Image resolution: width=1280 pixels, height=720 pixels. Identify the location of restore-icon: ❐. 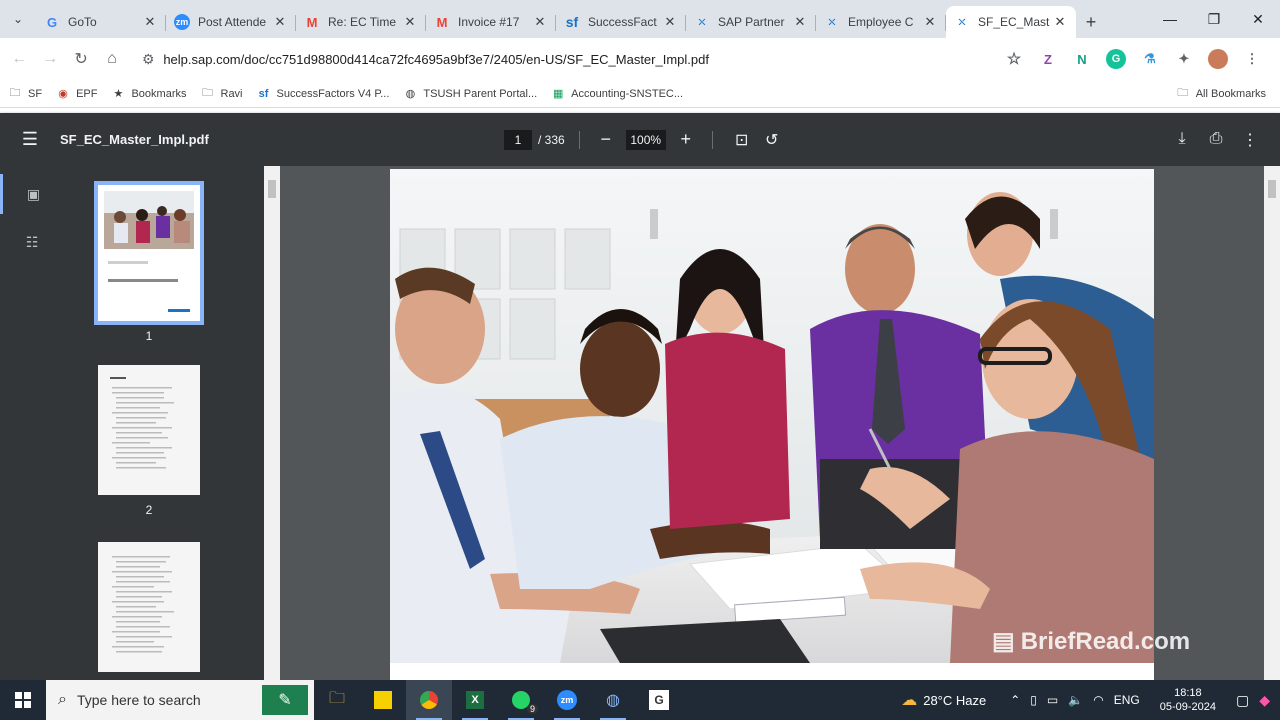
(1214, 19).